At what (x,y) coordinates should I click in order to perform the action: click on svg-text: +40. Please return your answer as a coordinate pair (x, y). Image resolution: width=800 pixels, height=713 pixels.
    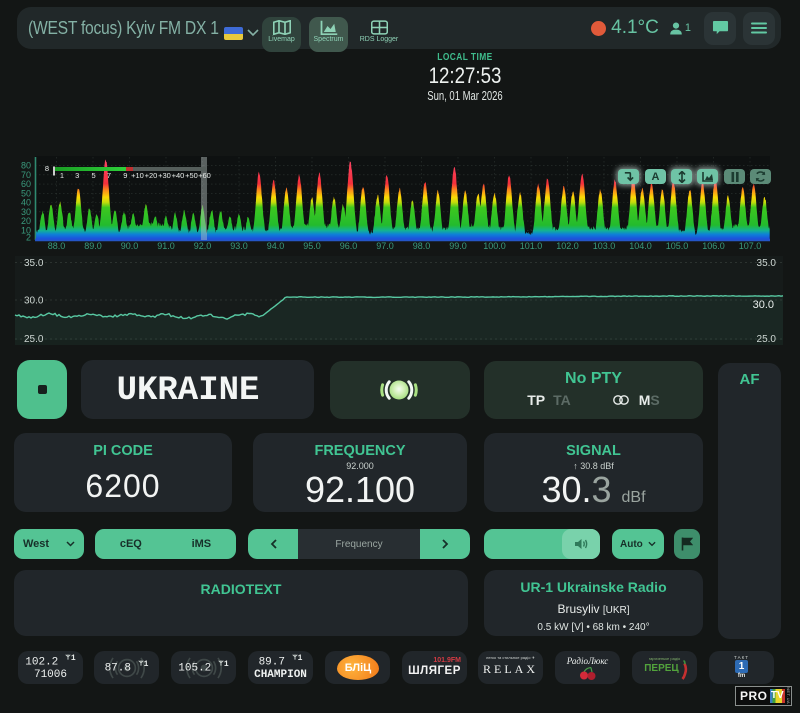
    Looking at the image, I should click on (178, 175).